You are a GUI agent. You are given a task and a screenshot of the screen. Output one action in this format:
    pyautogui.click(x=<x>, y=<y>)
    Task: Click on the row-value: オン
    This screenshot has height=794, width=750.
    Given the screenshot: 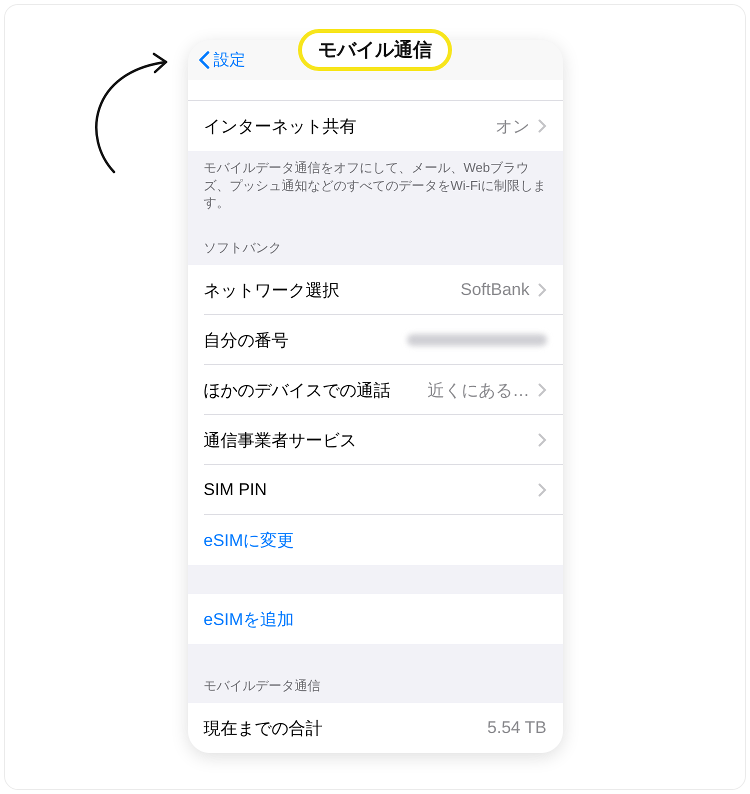 What is the action you would take?
    pyautogui.click(x=513, y=127)
    